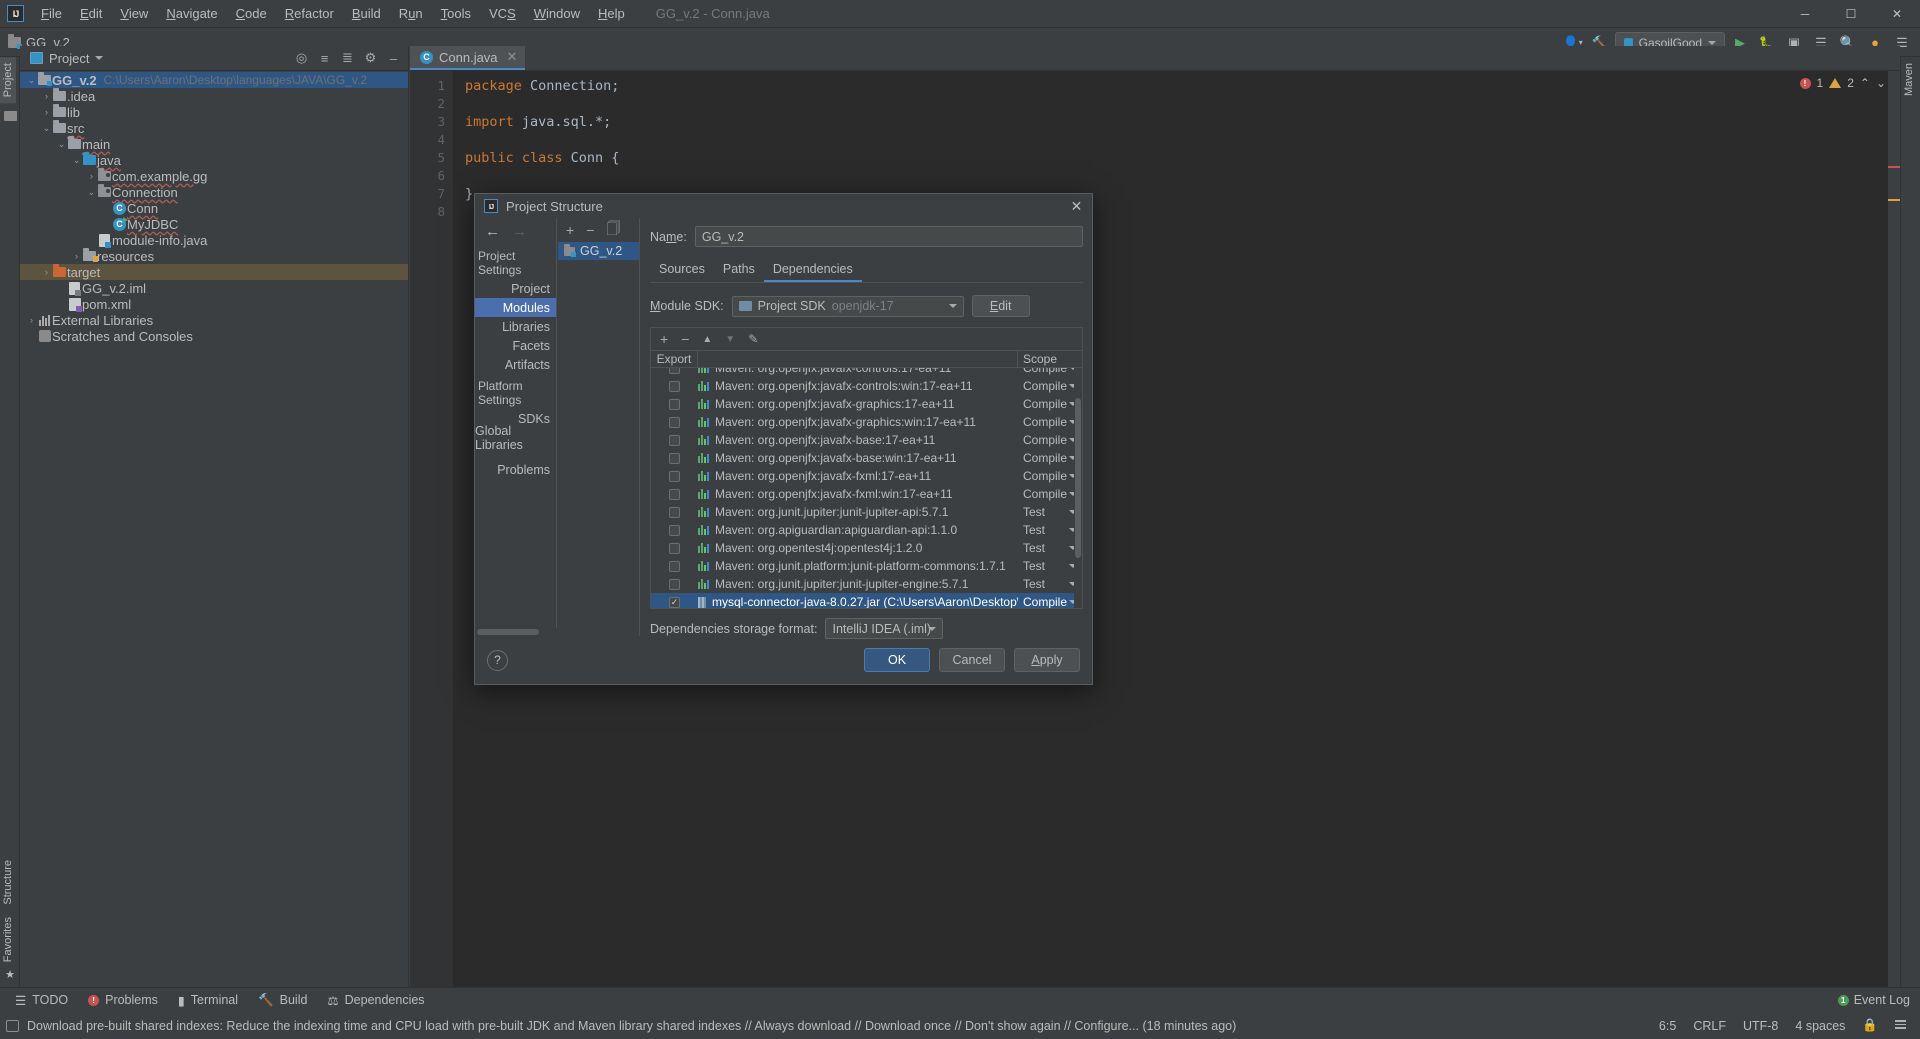 The width and height of the screenshot is (1920, 1039). What do you see at coordinates (1900, 1025) in the screenshot?
I see `menu-icon` at bounding box center [1900, 1025].